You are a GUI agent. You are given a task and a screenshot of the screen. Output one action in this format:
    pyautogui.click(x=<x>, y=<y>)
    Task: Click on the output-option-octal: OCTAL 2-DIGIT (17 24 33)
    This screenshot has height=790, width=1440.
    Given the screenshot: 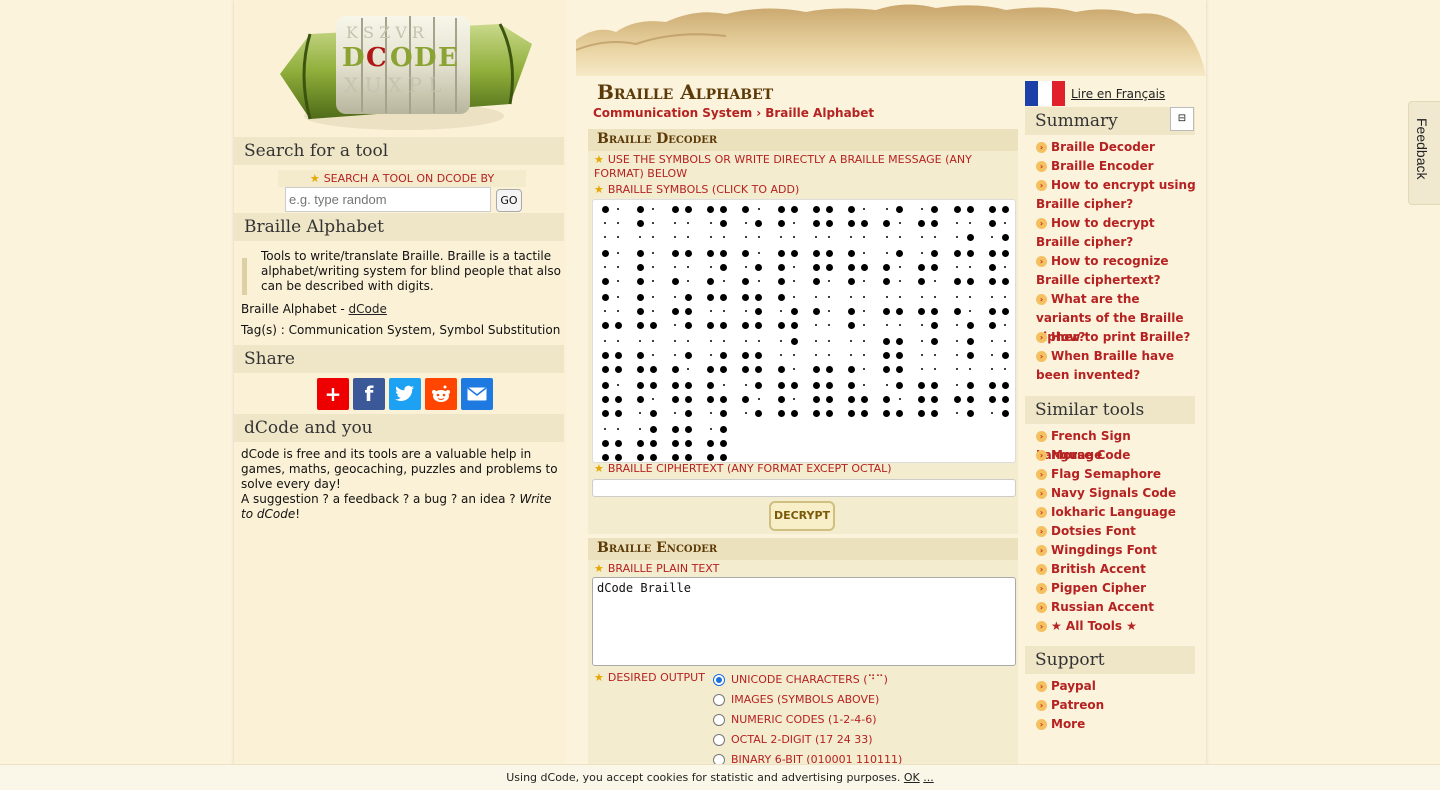 What is the action you would take?
    pyautogui.click(x=793, y=739)
    